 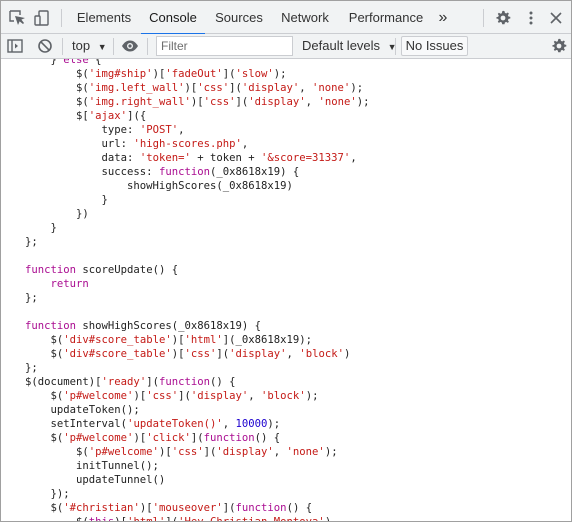 What do you see at coordinates (559, 46) in the screenshot?
I see `console-settings-gear-icon` at bounding box center [559, 46].